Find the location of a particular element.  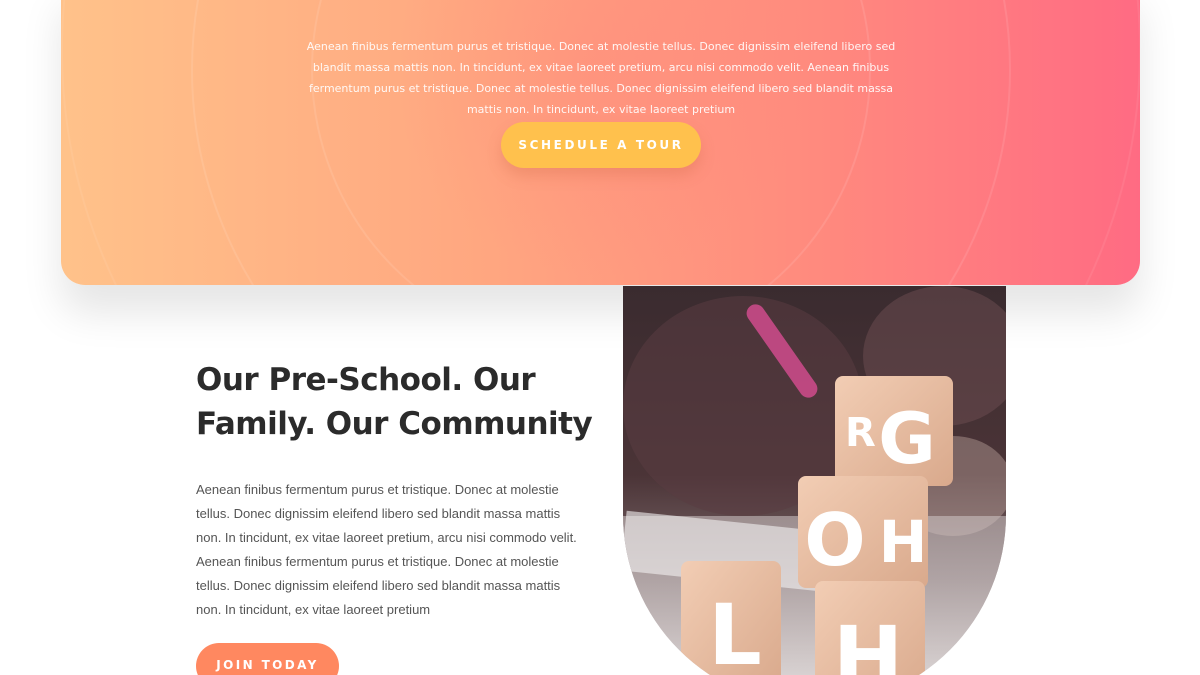

letter-block: O H is located at coordinates (863, 532).